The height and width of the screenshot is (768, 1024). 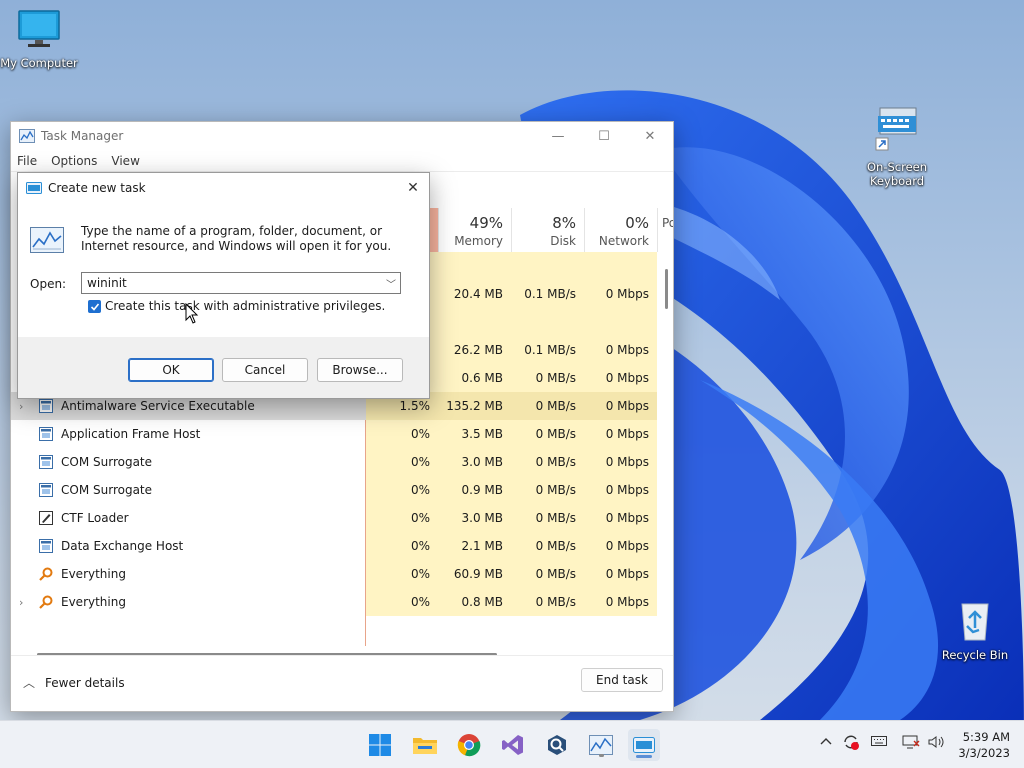 I want to click on cancel-button: Cancel, so click(x=265, y=370).